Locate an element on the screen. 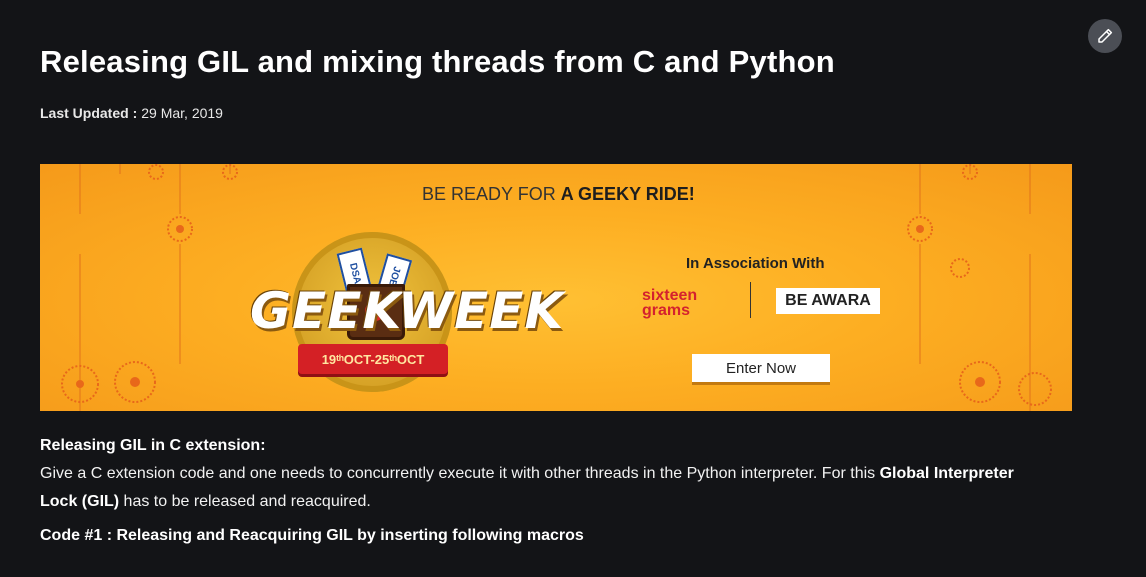 The image size is (1146, 577). partner-divider is located at coordinates (750, 300).